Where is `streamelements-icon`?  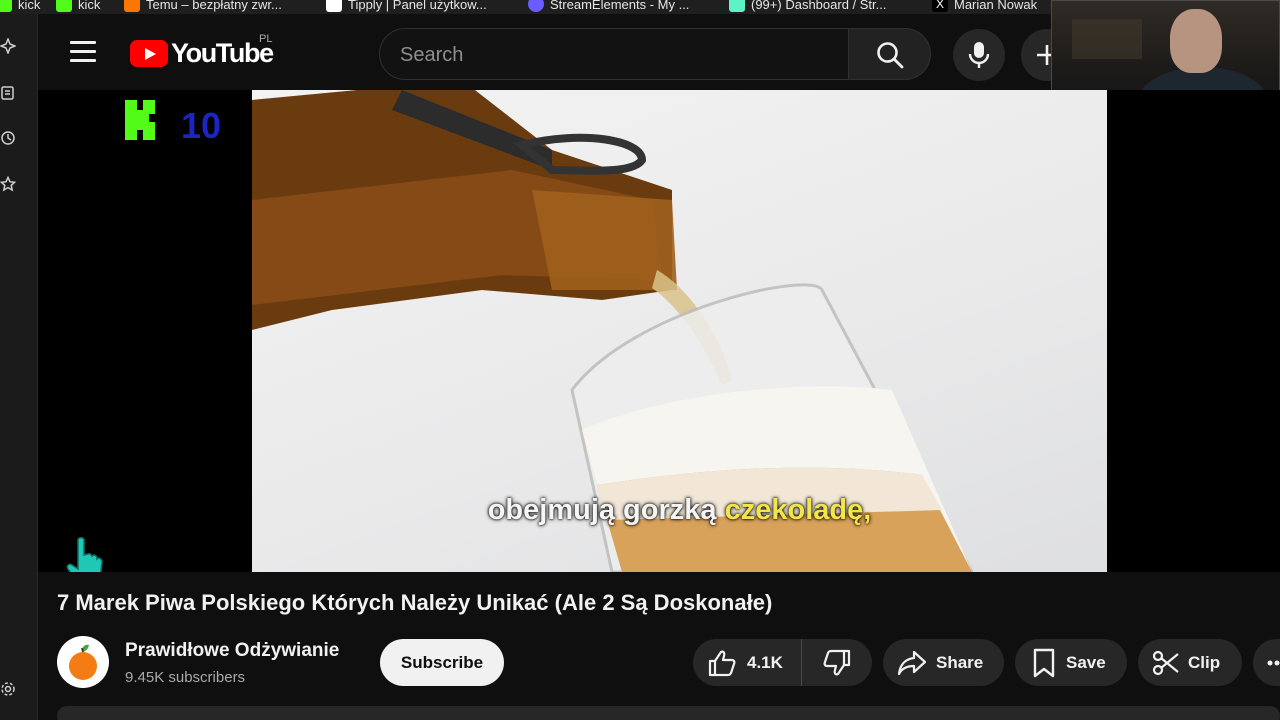 streamelements-icon is located at coordinates (536, 6).